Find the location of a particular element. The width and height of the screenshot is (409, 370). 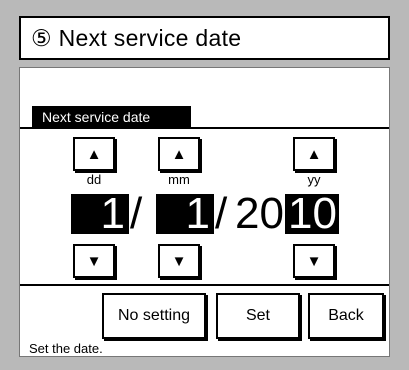

back-button: Back is located at coordinates (346, 316).